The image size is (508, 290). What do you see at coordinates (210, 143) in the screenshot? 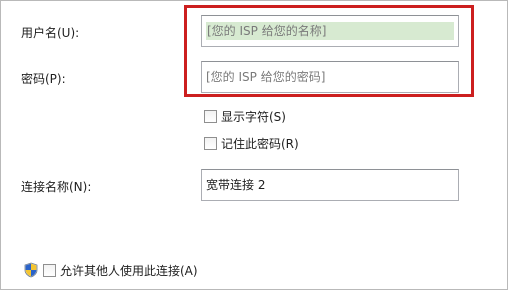
I see `remember-password-checkbox` at bounding box center [210, 143].